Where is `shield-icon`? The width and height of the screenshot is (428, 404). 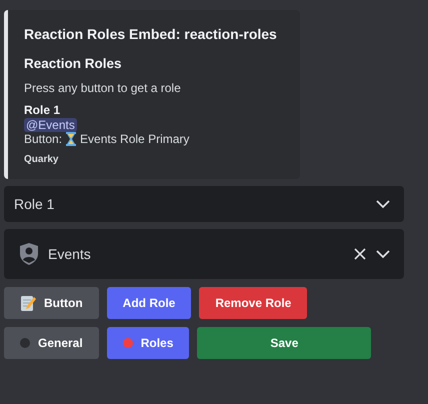
shield-icon is located at coordinates (29, 254).